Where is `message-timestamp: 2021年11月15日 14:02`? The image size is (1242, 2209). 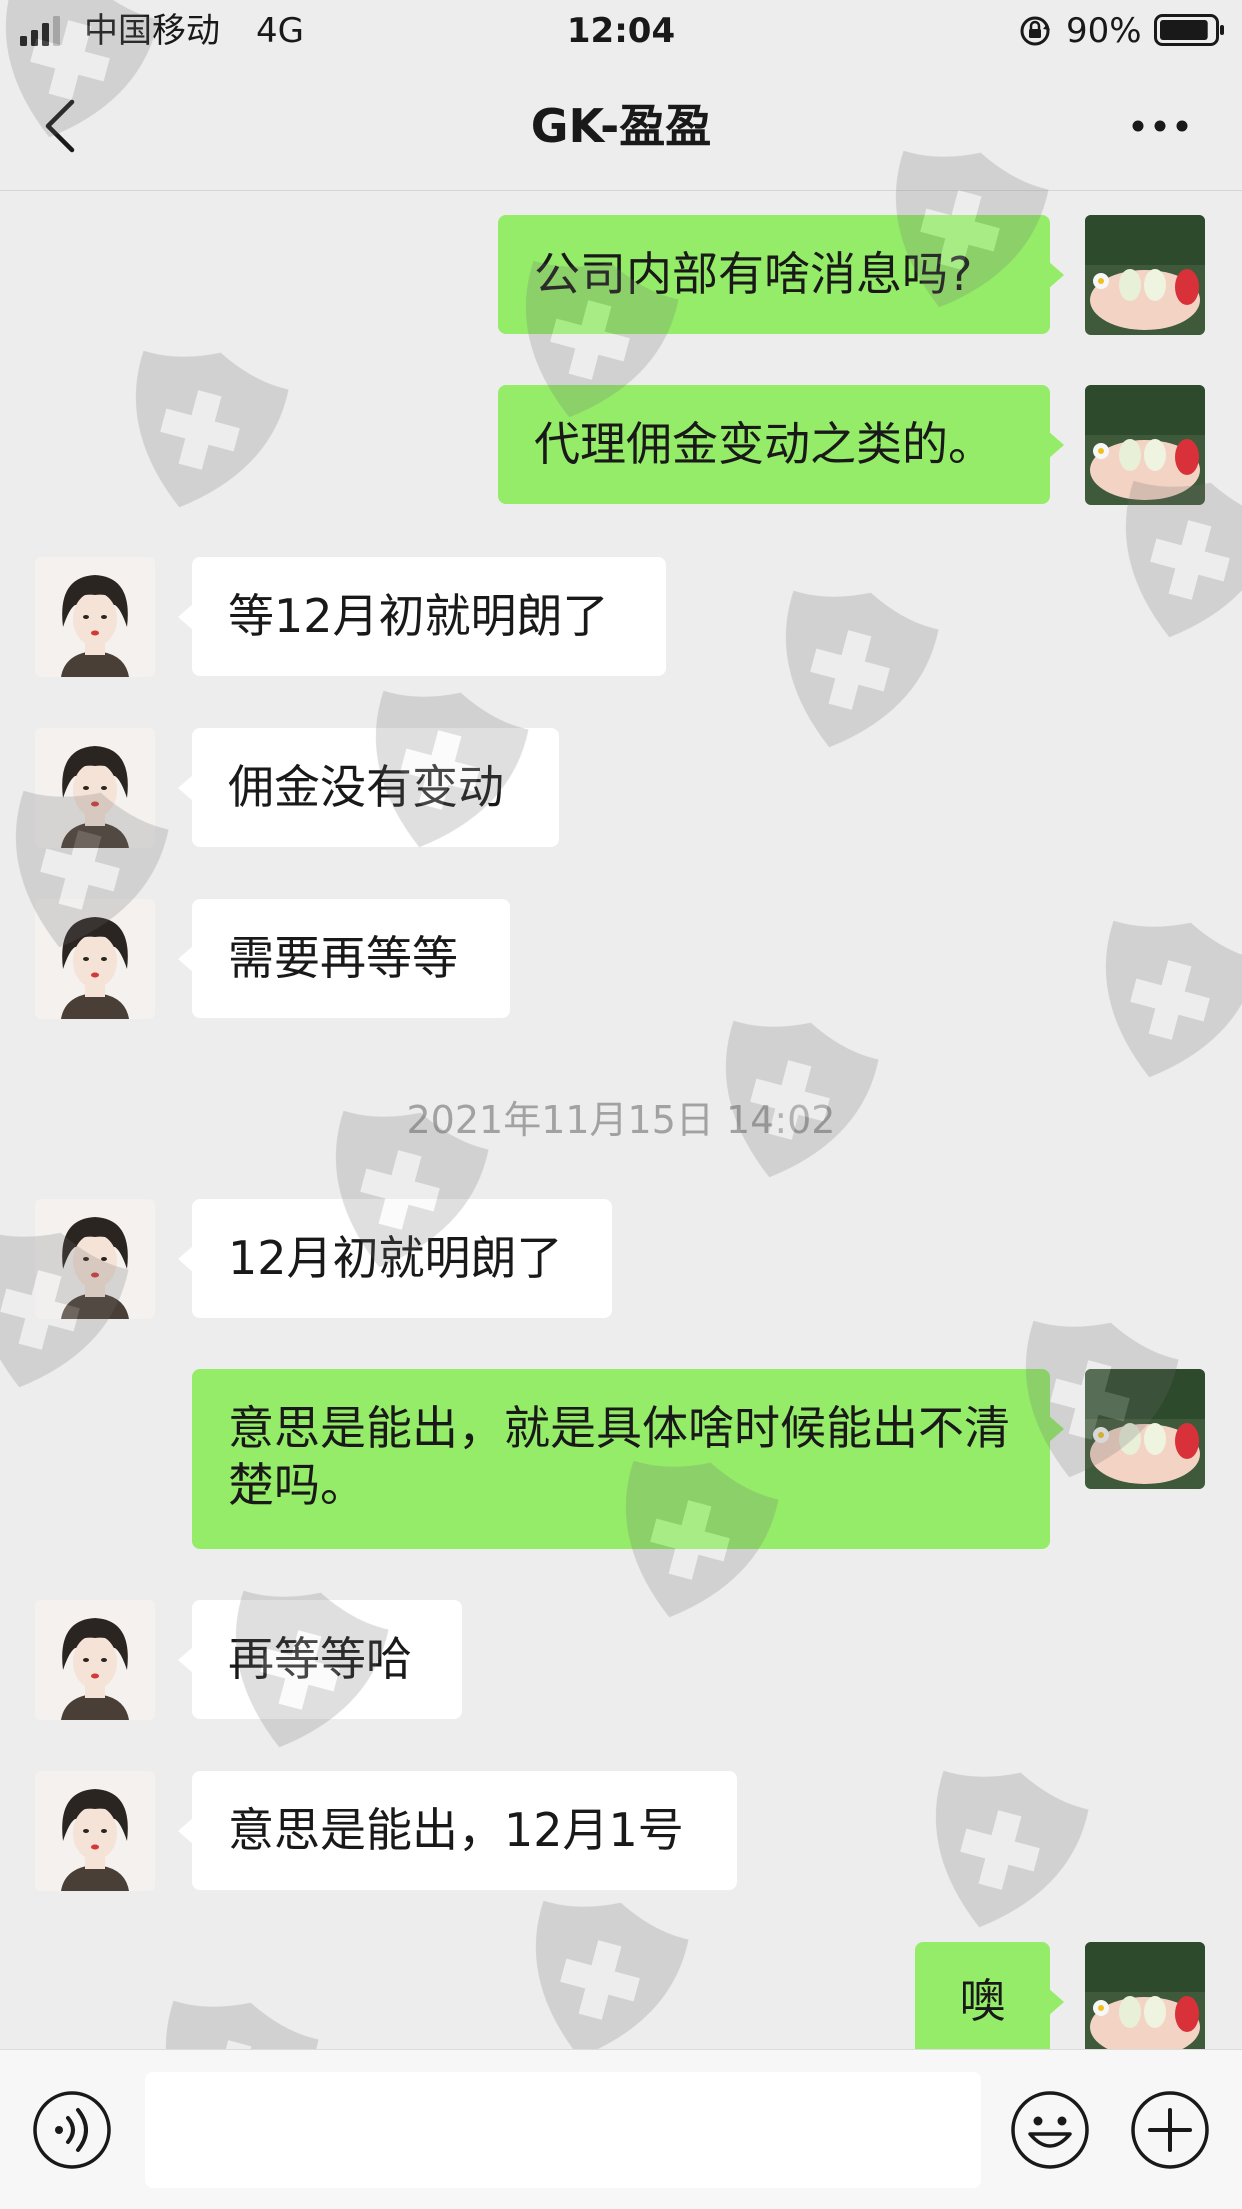 message-timestamp: 2021年11月15日 14:02 is located at coordinates (621, 1120).